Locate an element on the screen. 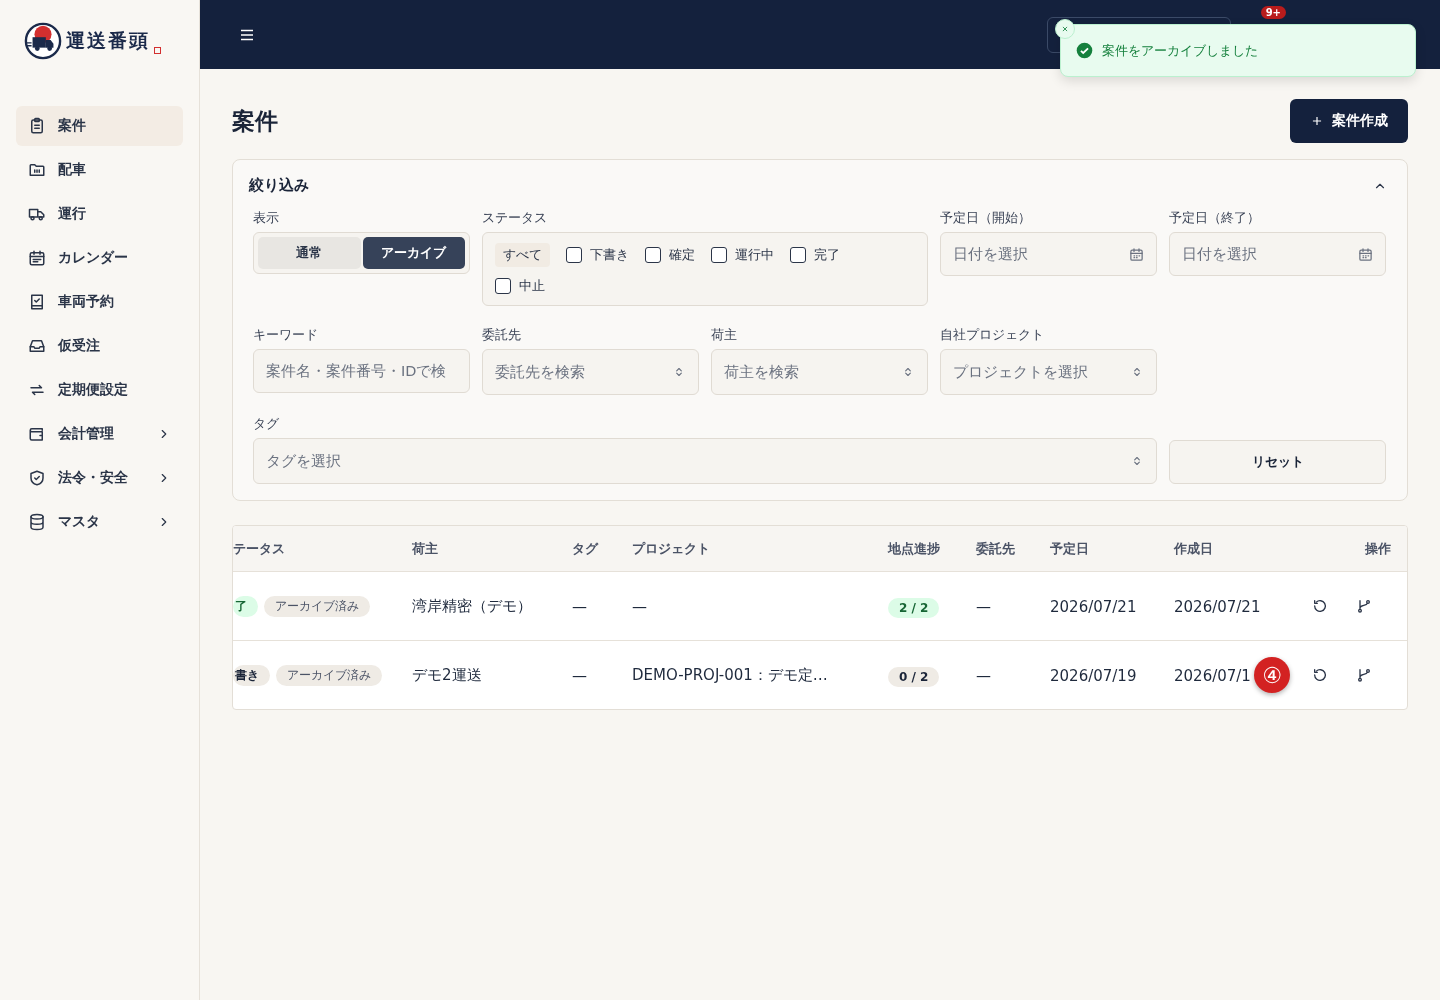 The height and width of the screenshot is (1000, 1440). reset-button: リセット is located at coordinates (1277, 462).